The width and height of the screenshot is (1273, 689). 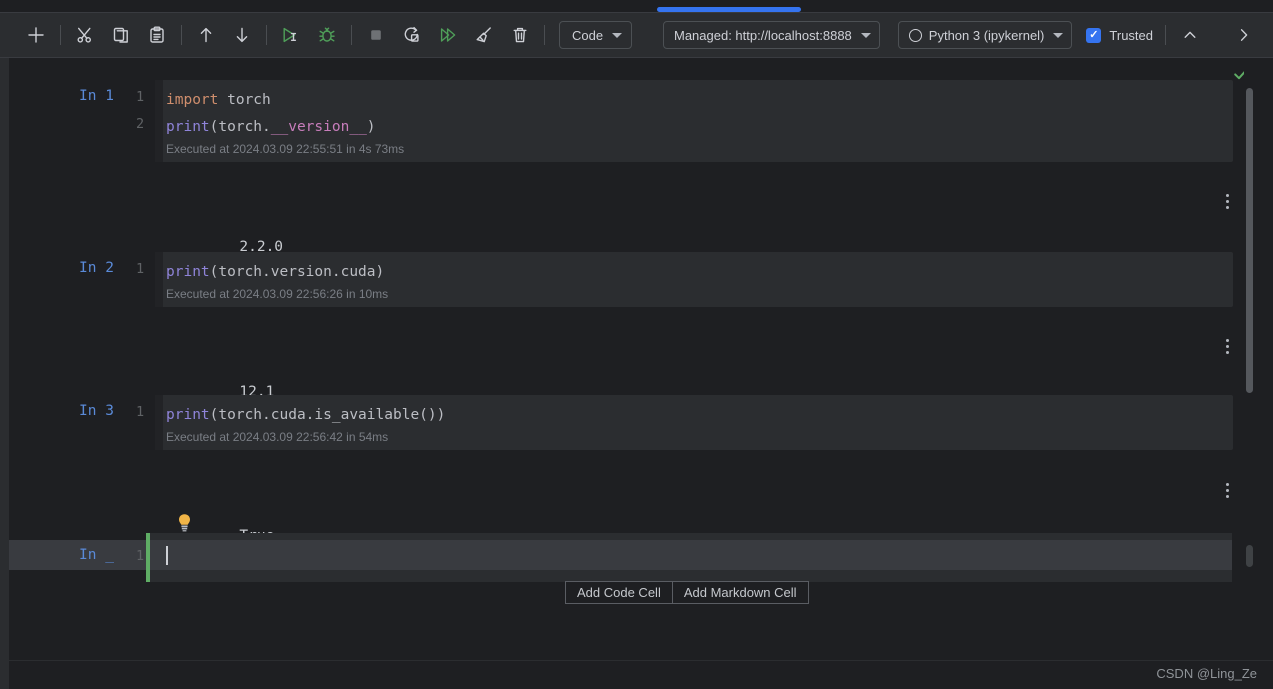 What do you see at coordinates (699, 272) in the screenshot?
I see `code-line-2-1: print(torch.version.cuda)` at bounding box center [699, 272].